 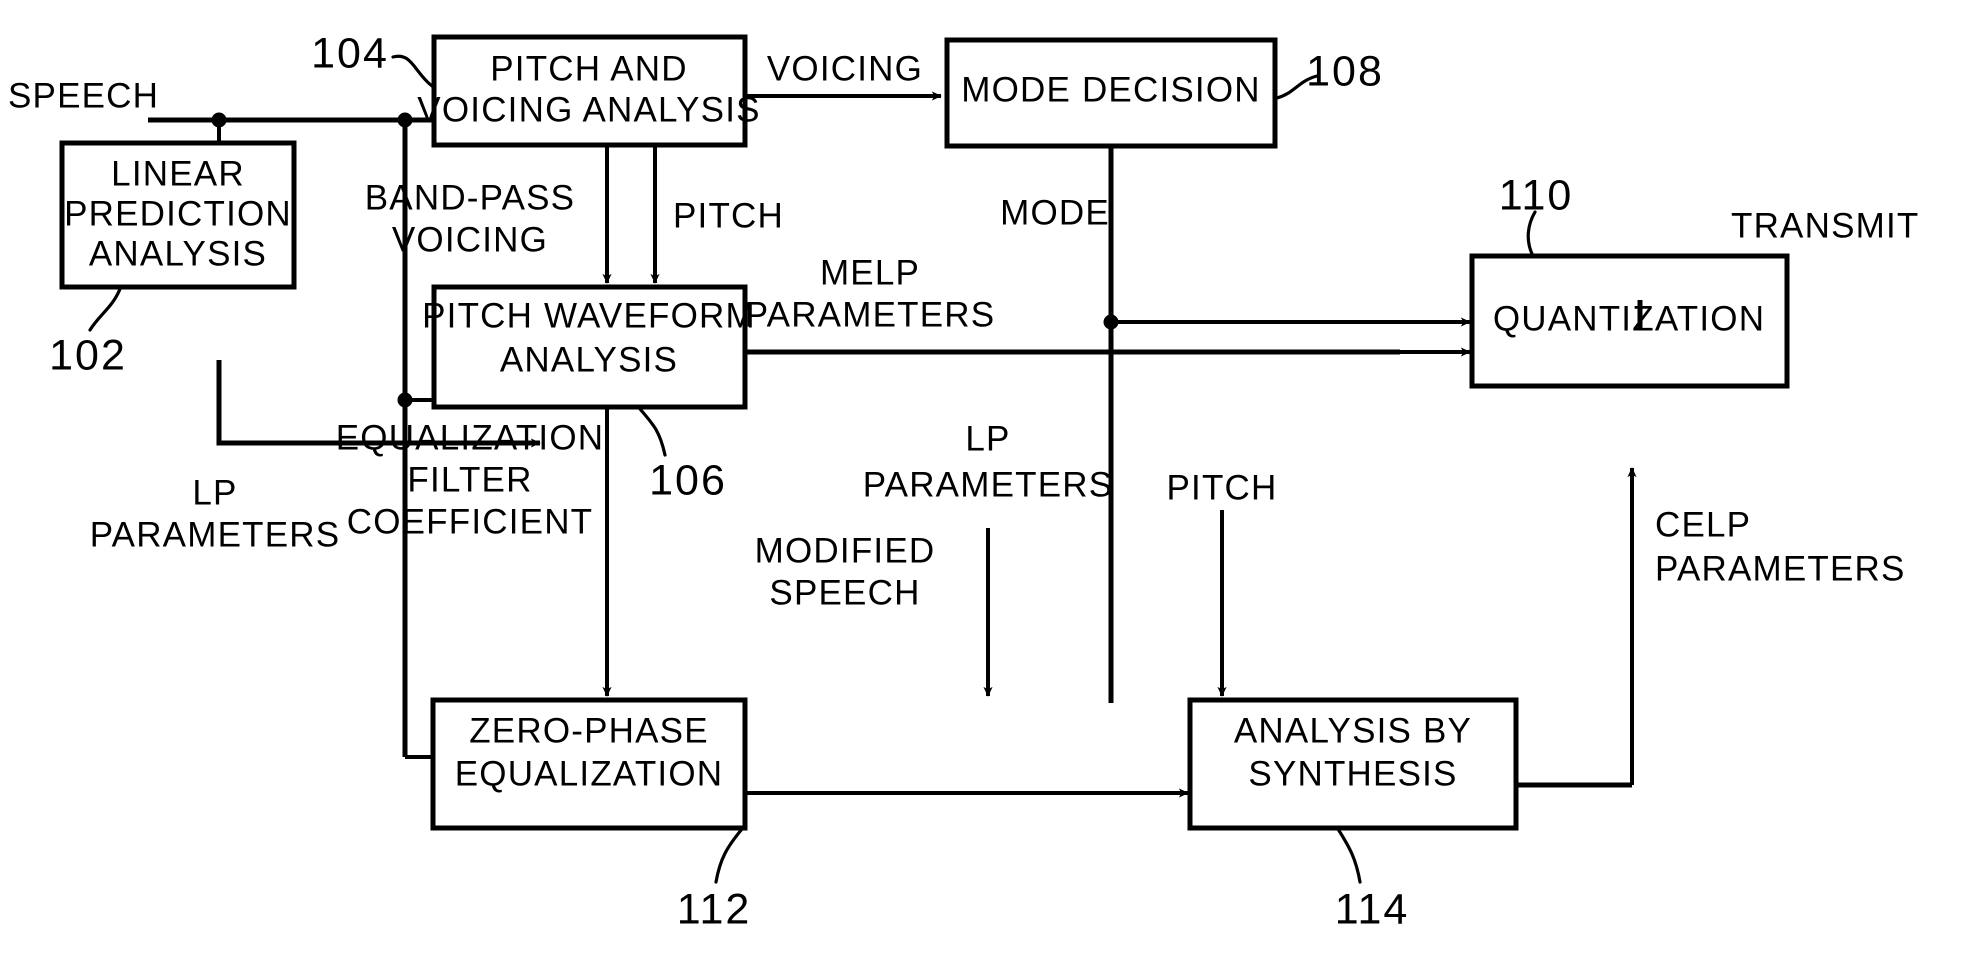 I want to click on block-analysis-by-synthesis: ANALYSIS BY SYNTHESIS, so click(x=1353, y=764).